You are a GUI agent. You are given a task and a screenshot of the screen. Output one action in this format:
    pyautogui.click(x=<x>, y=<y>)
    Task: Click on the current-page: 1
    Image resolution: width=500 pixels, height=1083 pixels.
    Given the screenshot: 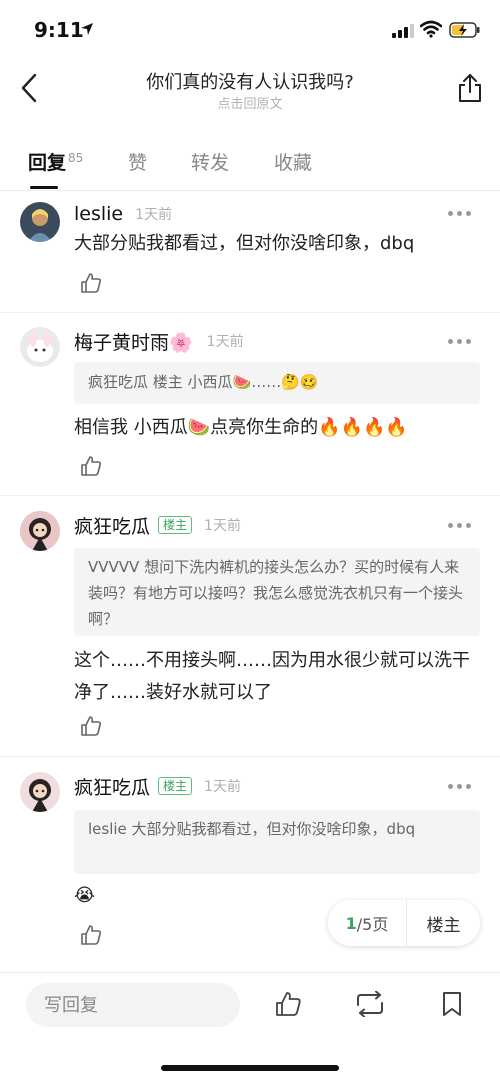 What is the action you would take?
    pyautogui.click(x=351, y=923)
    